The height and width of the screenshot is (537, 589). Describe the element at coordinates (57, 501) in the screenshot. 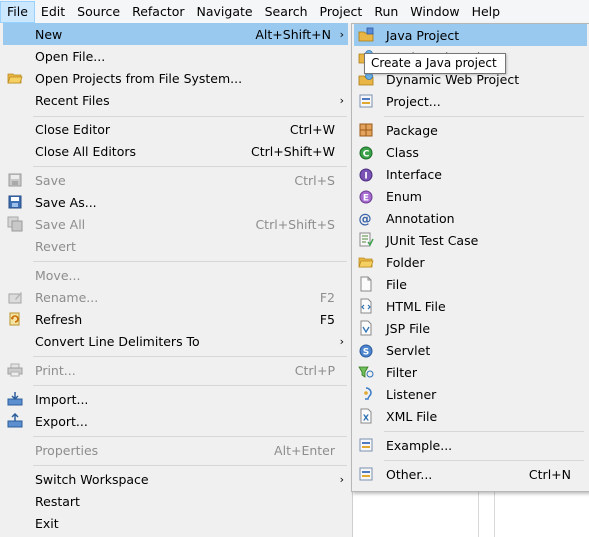

I see `menu-item-label: Restart` at that location.